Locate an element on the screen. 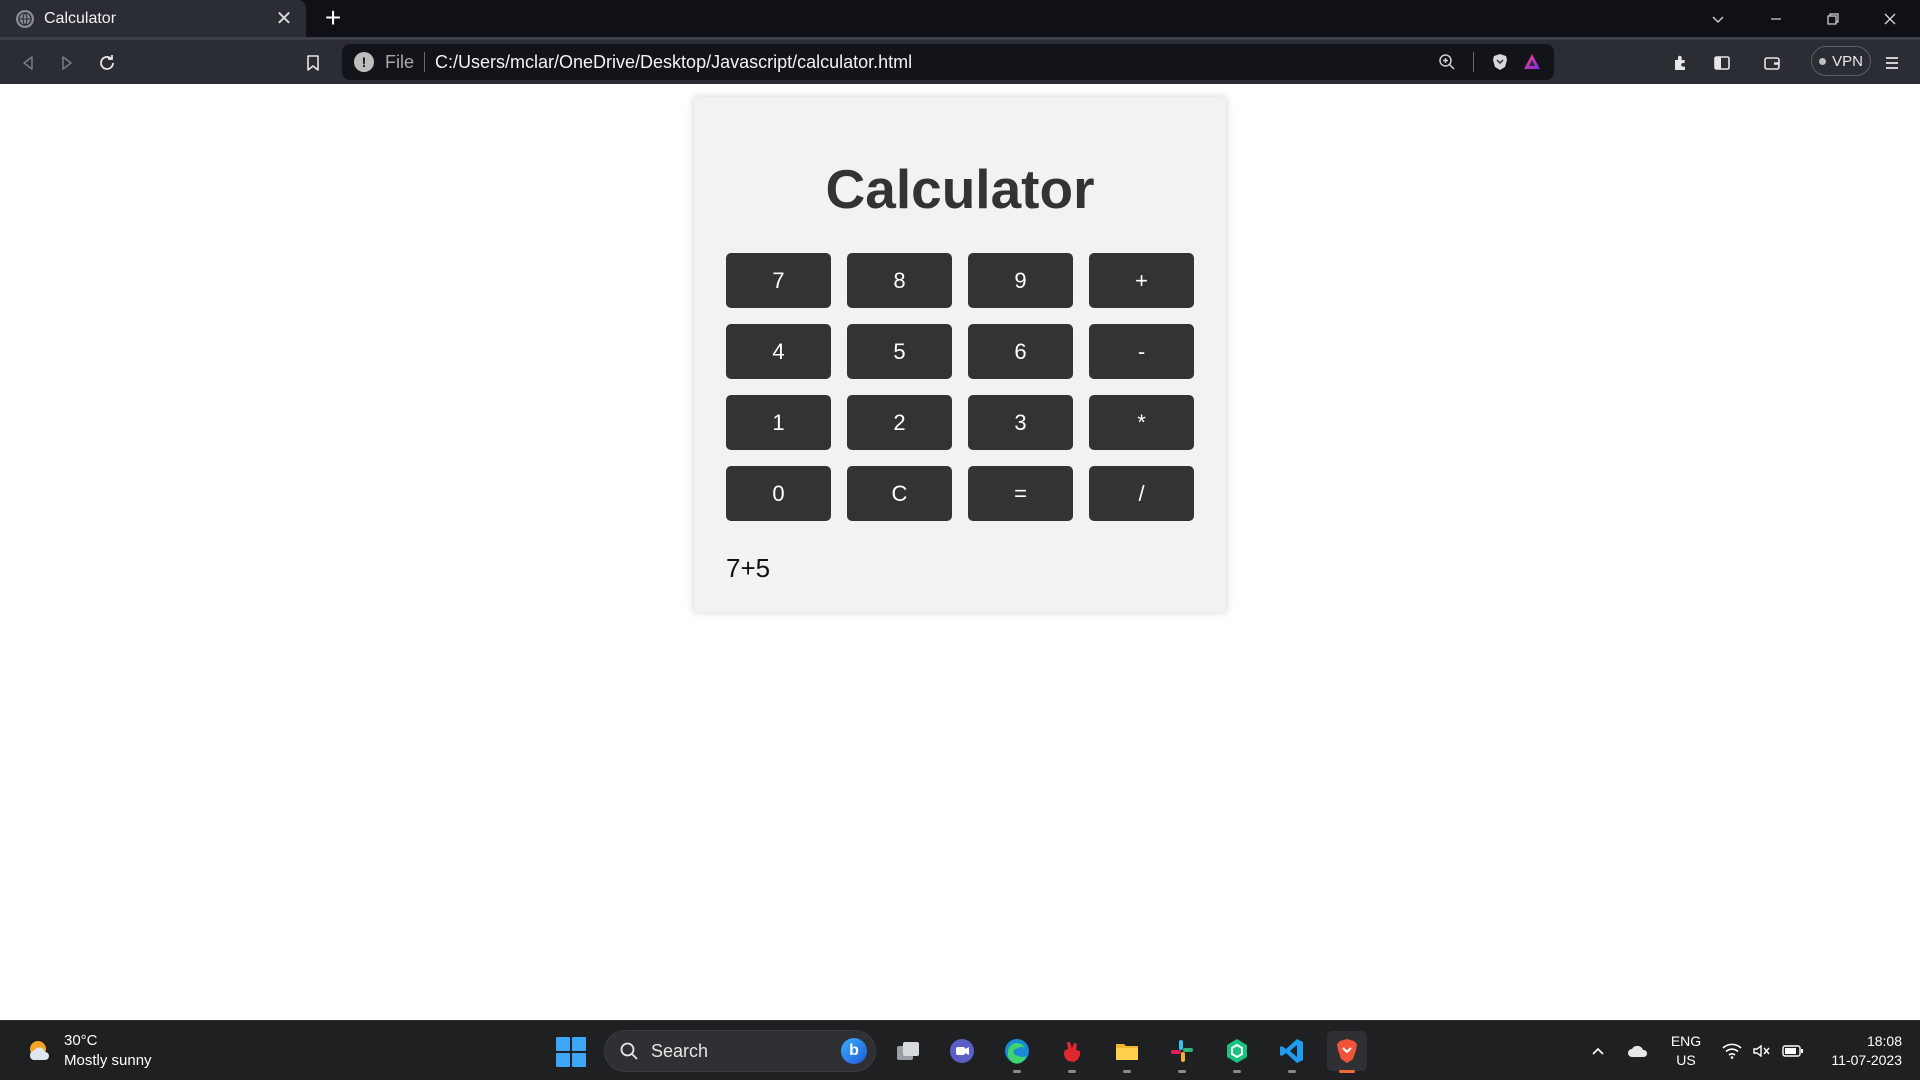 This screenshot has height=1080, width=1920. brave-browser-icon is located at coordinates (1347, 1052).